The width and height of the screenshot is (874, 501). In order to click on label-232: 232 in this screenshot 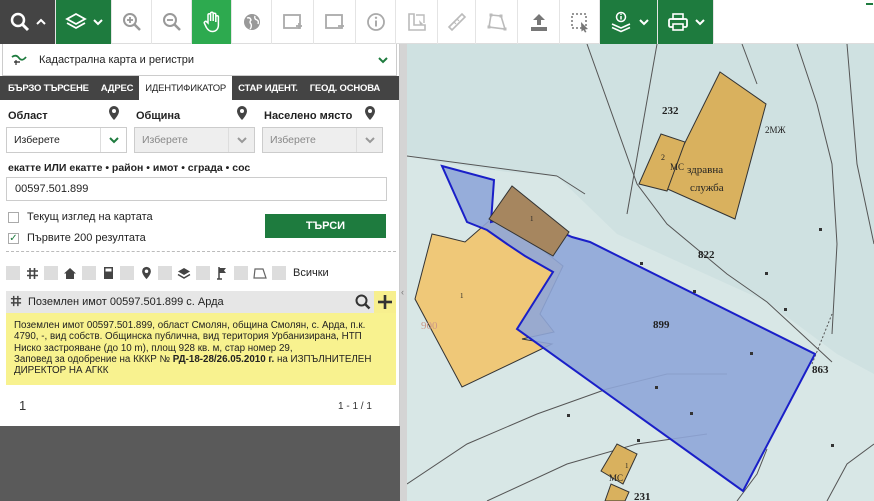, I will do `click(670, 111)`.